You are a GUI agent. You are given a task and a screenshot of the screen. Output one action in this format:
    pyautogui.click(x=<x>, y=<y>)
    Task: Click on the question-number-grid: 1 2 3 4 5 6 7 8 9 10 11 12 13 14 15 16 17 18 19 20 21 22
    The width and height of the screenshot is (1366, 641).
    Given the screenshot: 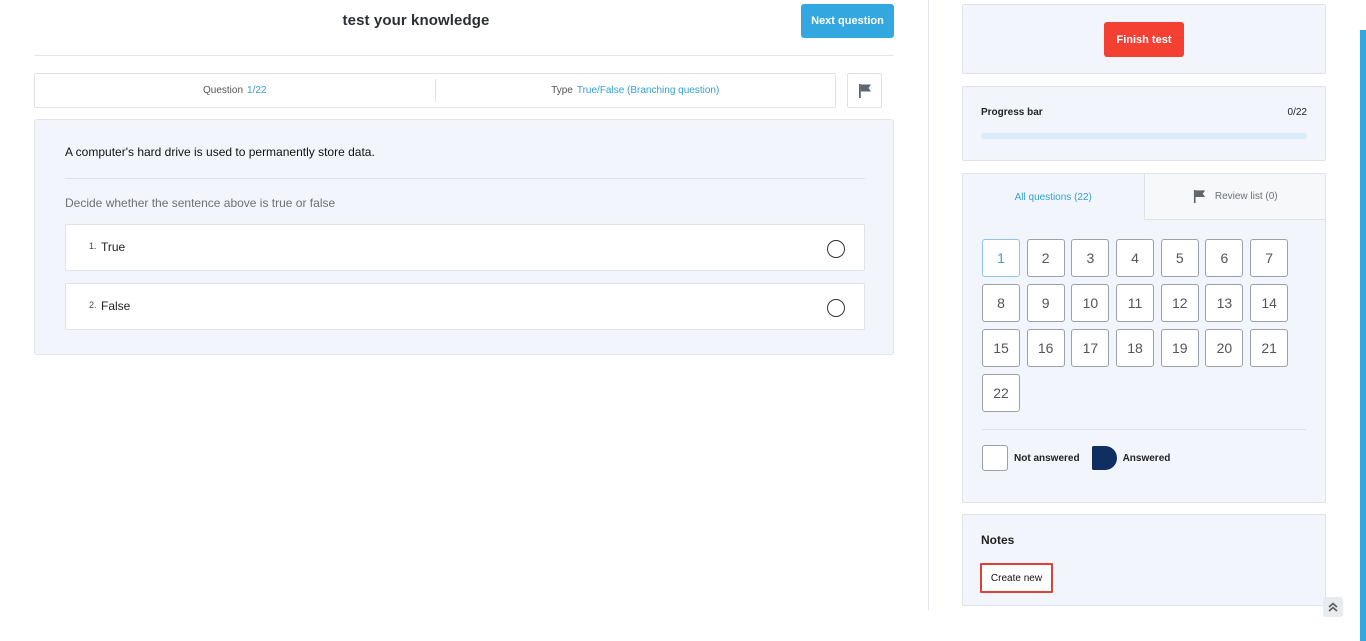 What is the action you would take?
    pyautogui.click(x=1147, y=325)
    